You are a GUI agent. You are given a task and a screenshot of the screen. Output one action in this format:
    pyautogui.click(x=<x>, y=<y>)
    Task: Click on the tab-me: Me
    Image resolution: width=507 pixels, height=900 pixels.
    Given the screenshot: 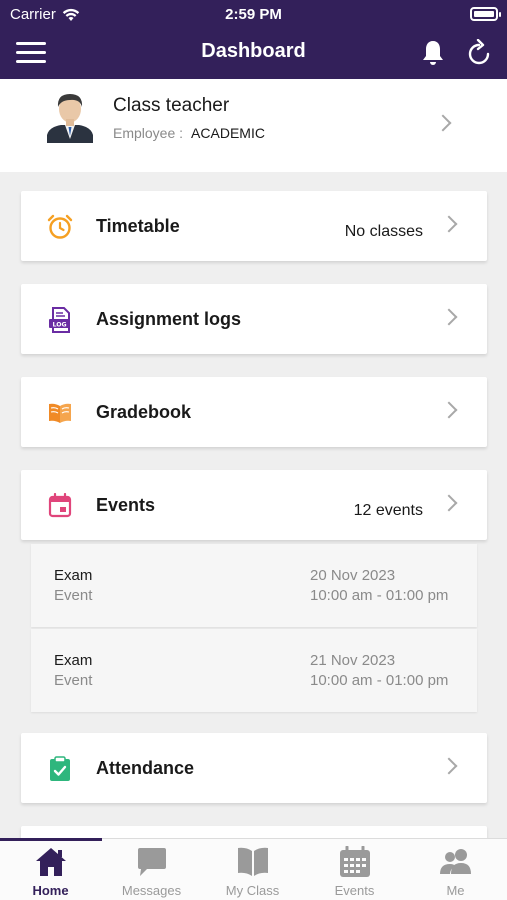 What is the action you would take?
    pyautogui.click(x=455, y=869)
    